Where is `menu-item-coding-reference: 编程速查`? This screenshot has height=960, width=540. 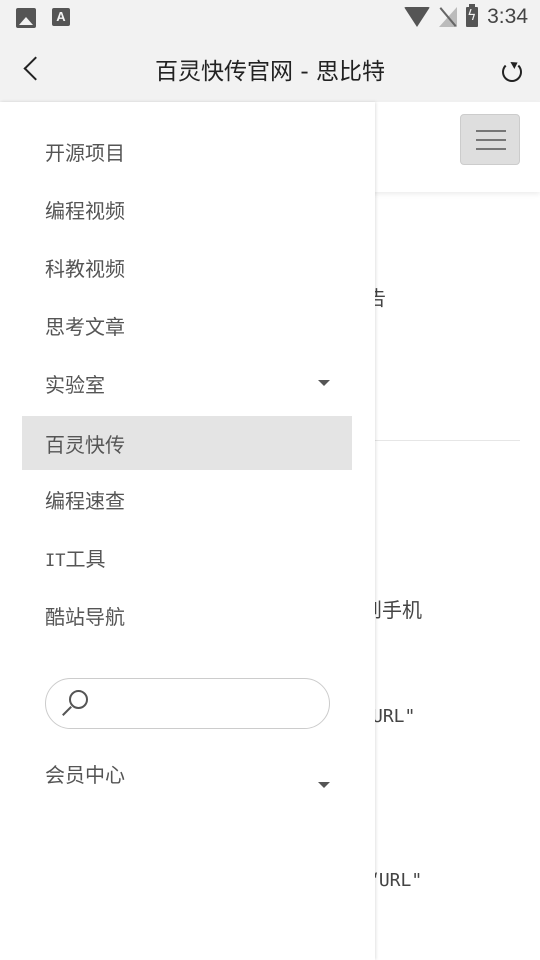
menu-item-coding-reference: 编程速查 is located at coordinates (187, 499).